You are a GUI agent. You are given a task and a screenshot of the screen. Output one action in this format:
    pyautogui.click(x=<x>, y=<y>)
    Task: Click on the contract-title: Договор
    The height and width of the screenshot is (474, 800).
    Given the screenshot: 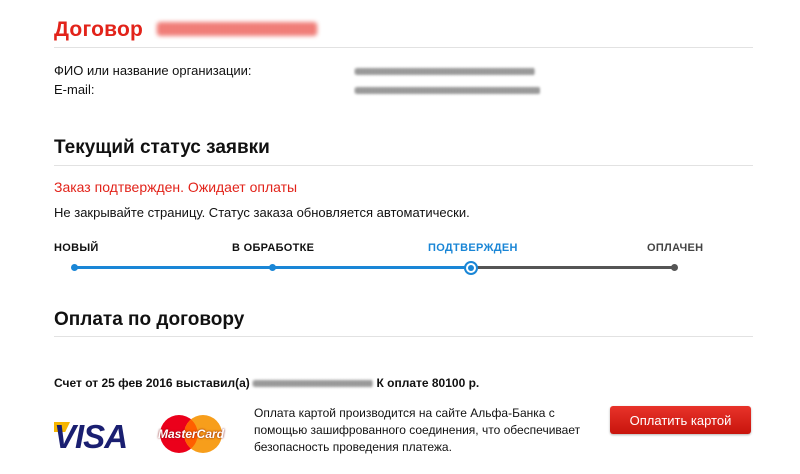 What is the action you would take?
    pyautogui.click(x=99, y=29)
    